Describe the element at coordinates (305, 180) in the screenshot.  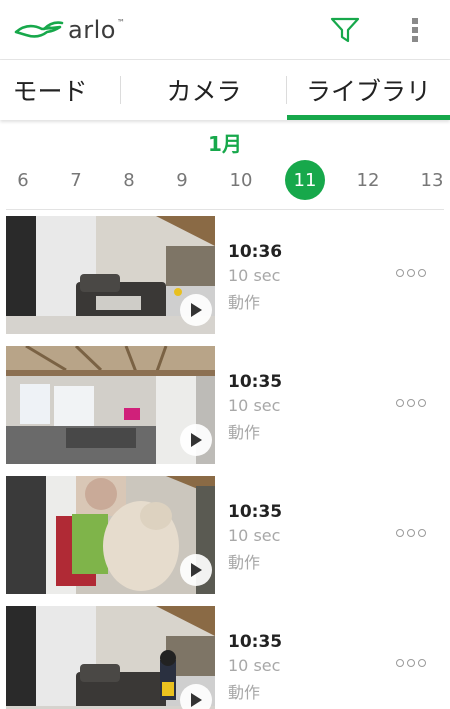
I see `date-item-selected: 11` at that location.